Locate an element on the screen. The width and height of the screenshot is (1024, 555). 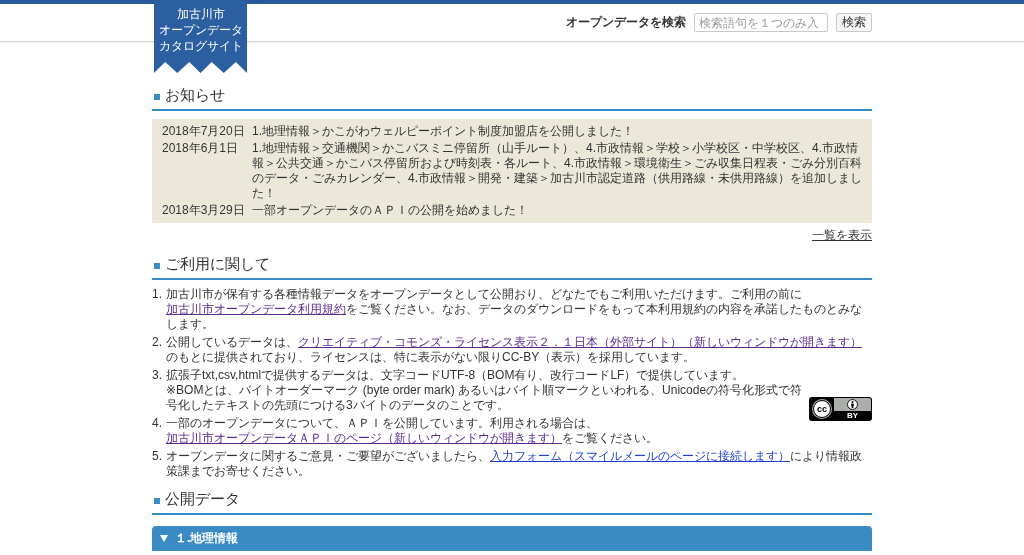
note-text: ※BOMとは、バイトオーダーマーク (byte order mark) あるいはバイト順マークといわれる、Unicodeの符号化形式で符号化したテキストの先頭につける3バイトのデータのことです。 is located at coordinates (484, 398).